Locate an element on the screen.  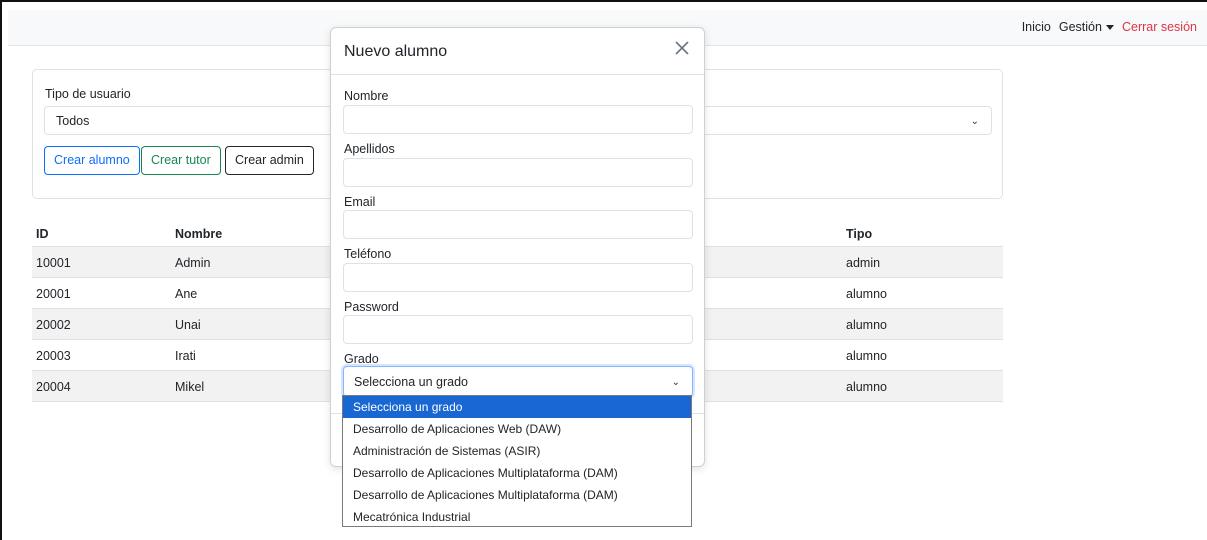
crear-admin-button: Crear admin is located at coordinates (269, 160).